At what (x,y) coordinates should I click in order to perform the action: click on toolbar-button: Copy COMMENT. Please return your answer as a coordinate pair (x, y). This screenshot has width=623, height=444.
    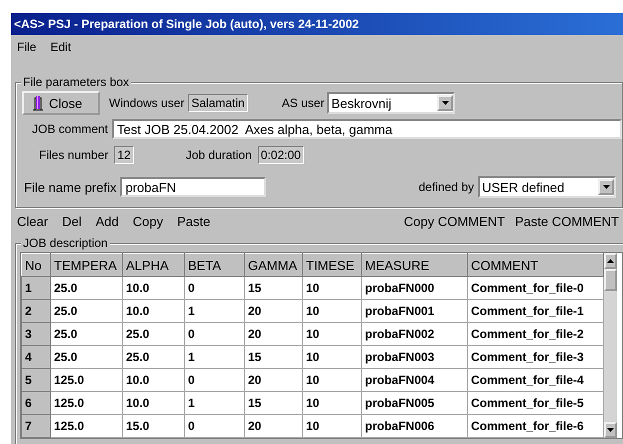
    Looking at the image, I should click on (454, 221).